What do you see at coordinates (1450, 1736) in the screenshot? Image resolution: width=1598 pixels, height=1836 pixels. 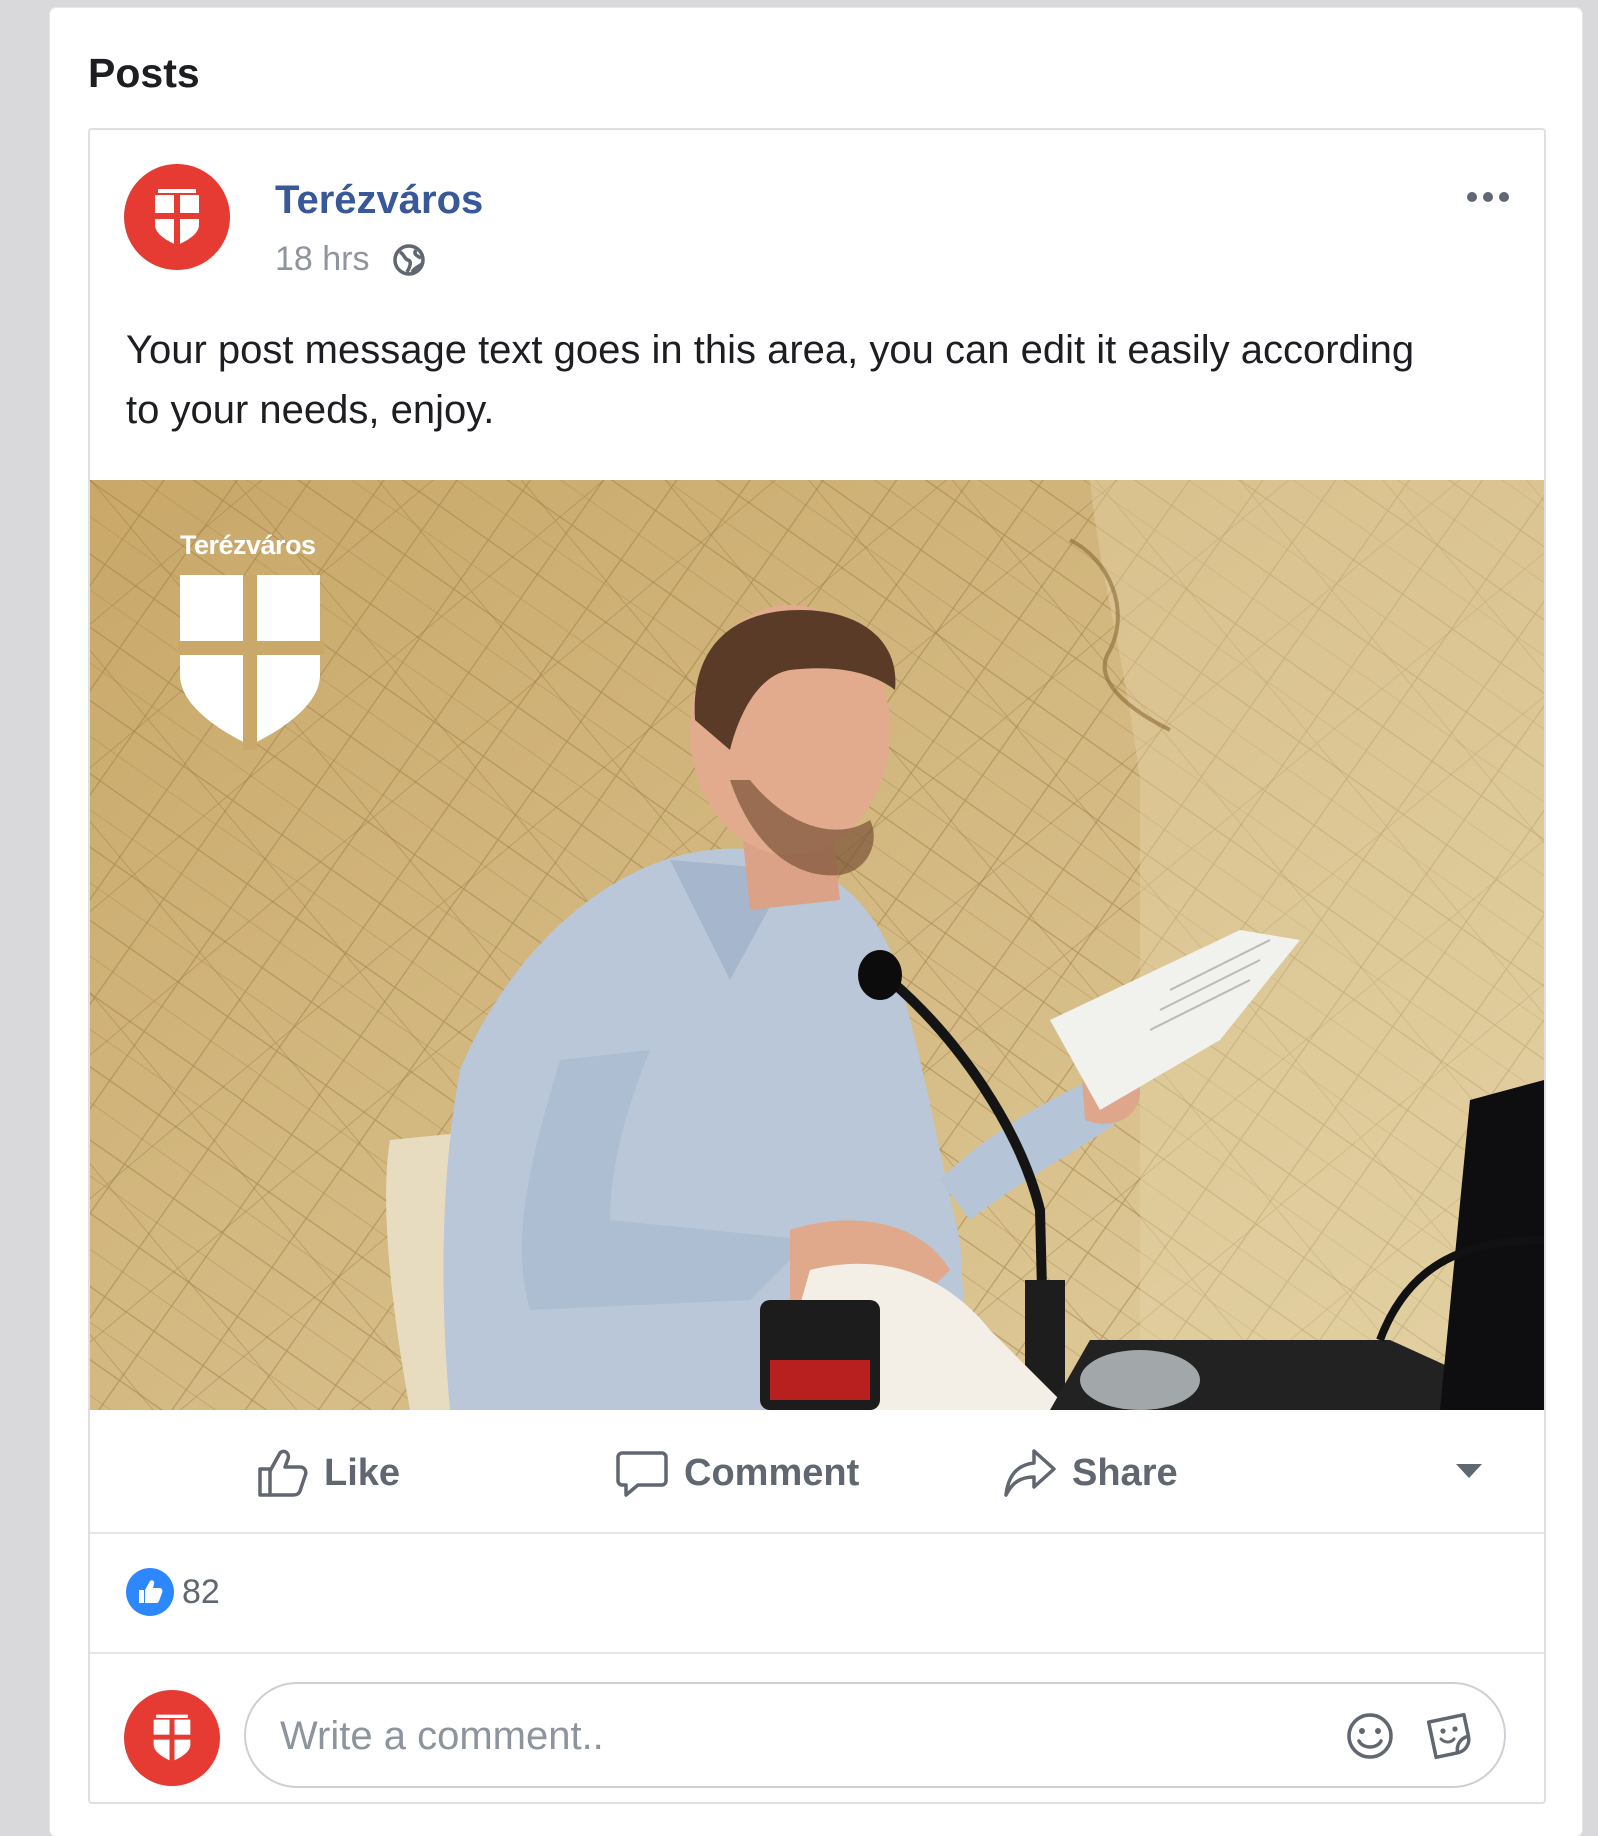 I see `sticker-icon` at bounding box center [1450, 1736].